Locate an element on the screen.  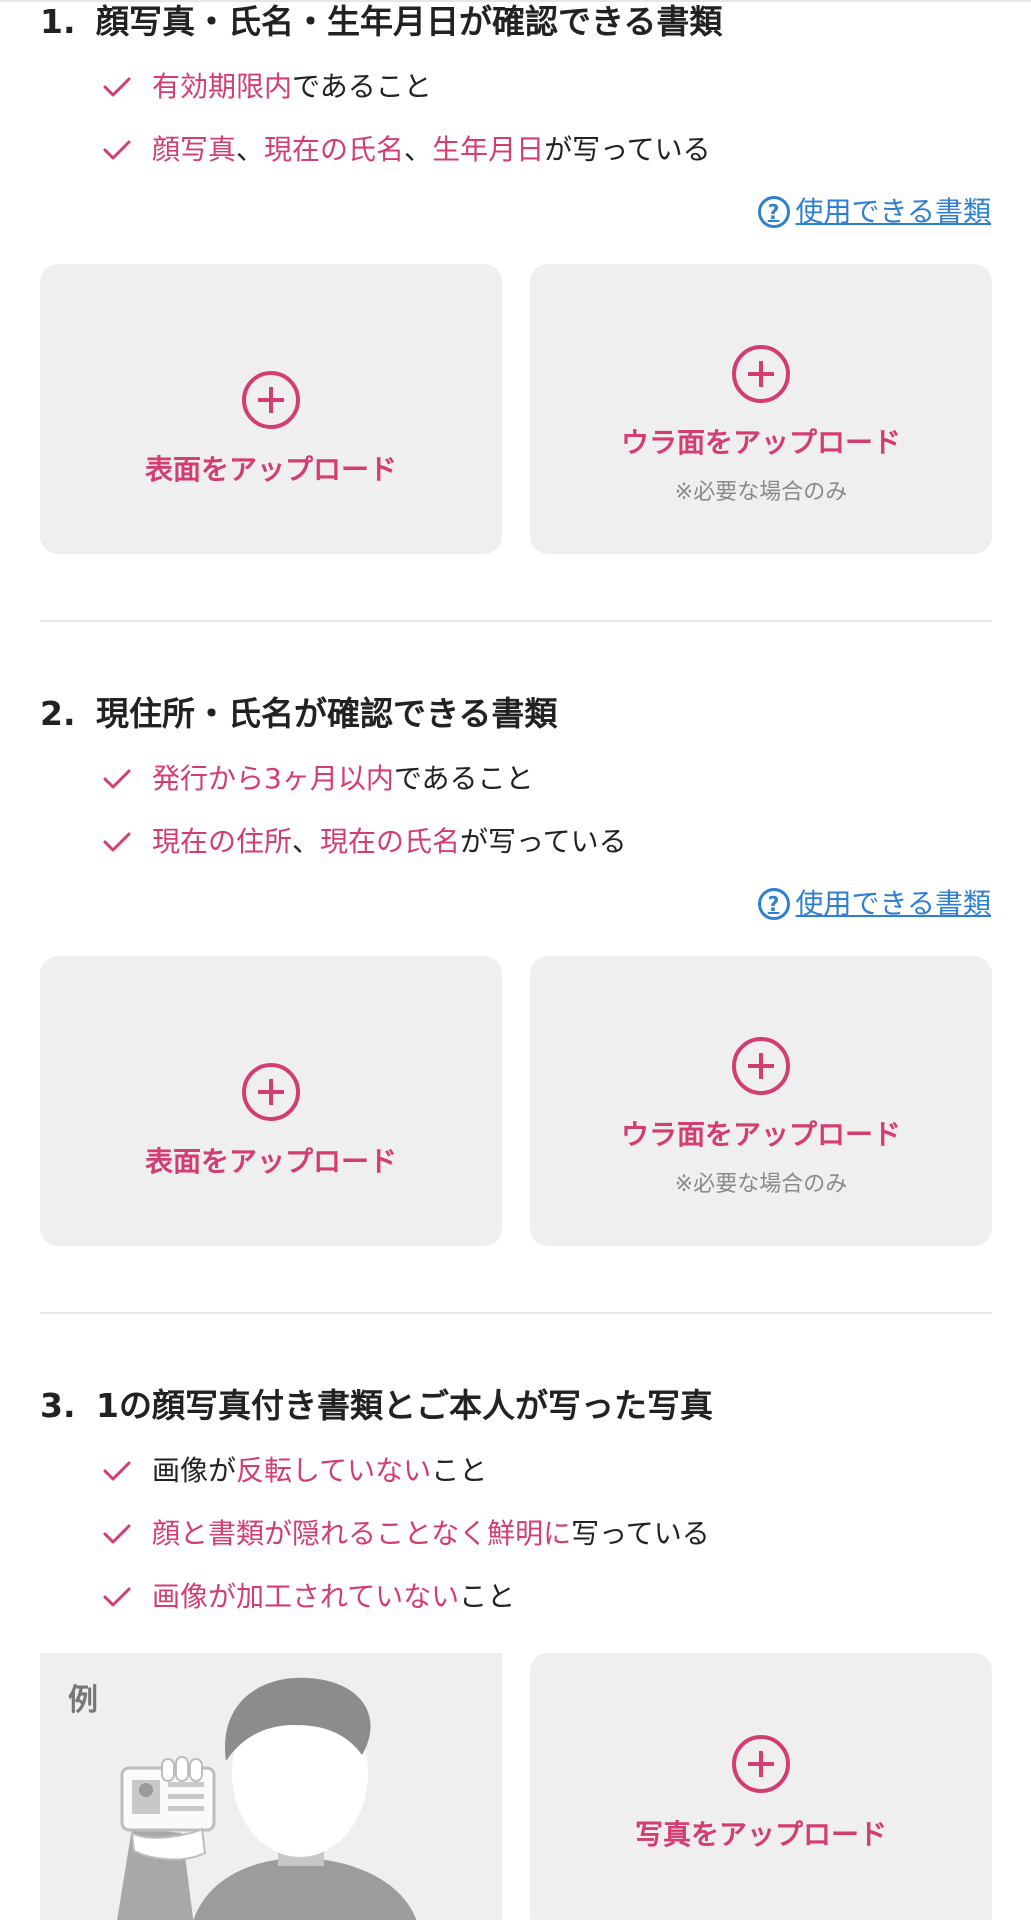
requirement-list: 発行から3ヶ月以内であること現在の住所、現在の氏名が写っている is located at coordinates (364, 810).